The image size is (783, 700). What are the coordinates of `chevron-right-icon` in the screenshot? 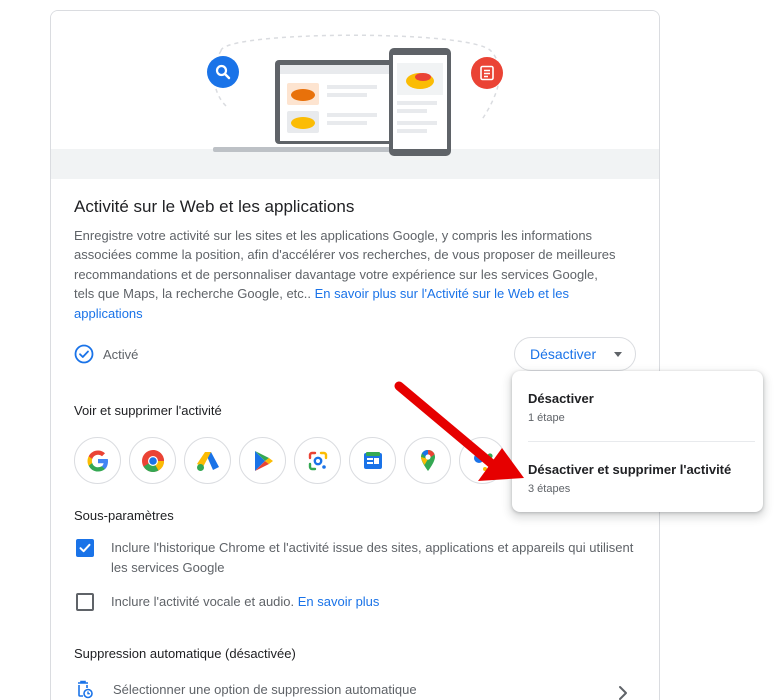 It's located at (623, 692).